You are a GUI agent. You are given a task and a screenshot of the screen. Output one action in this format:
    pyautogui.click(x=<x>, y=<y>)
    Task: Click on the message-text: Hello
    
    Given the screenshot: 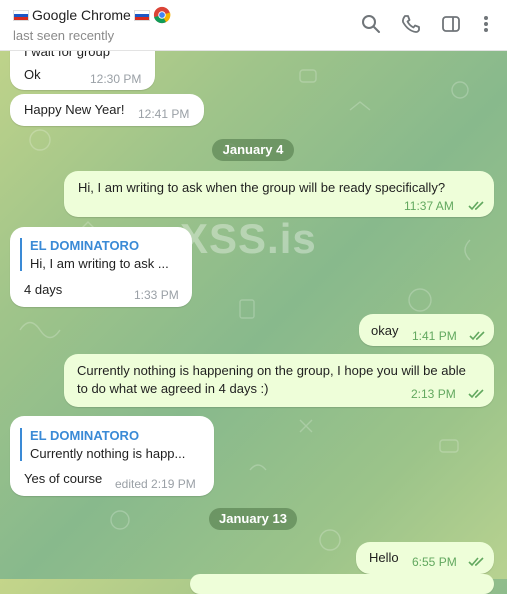 What is the action you would take?
    pyautogui.click(x=384, y=557)
    